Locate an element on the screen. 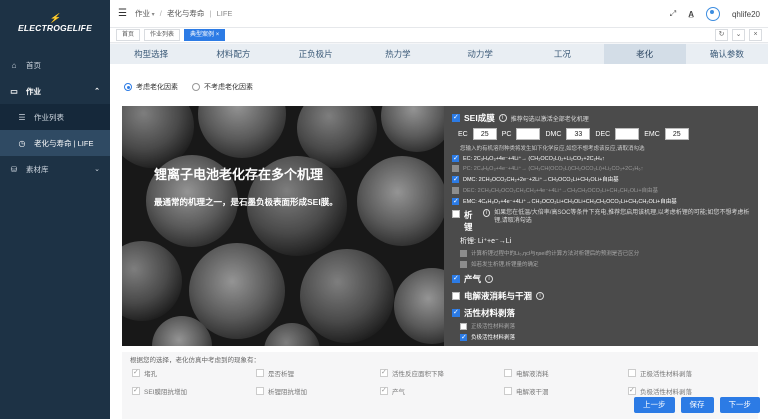  peeling-negative-checkbox is located at coordinates (463, 337).